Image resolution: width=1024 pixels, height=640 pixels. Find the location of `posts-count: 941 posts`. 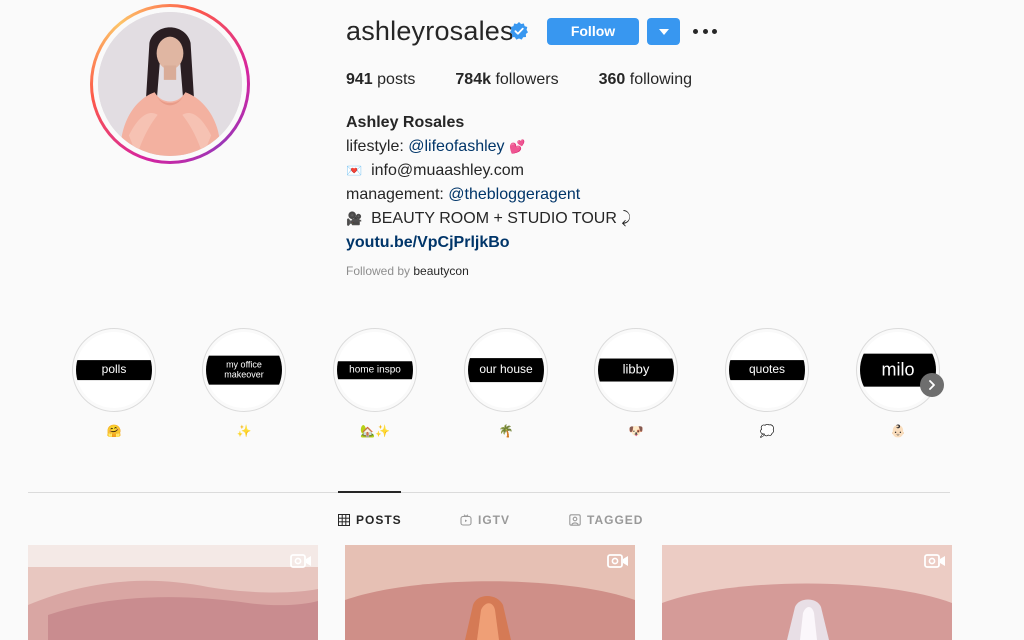

posts-count: 941 posts is located at coordinates (380, 80).